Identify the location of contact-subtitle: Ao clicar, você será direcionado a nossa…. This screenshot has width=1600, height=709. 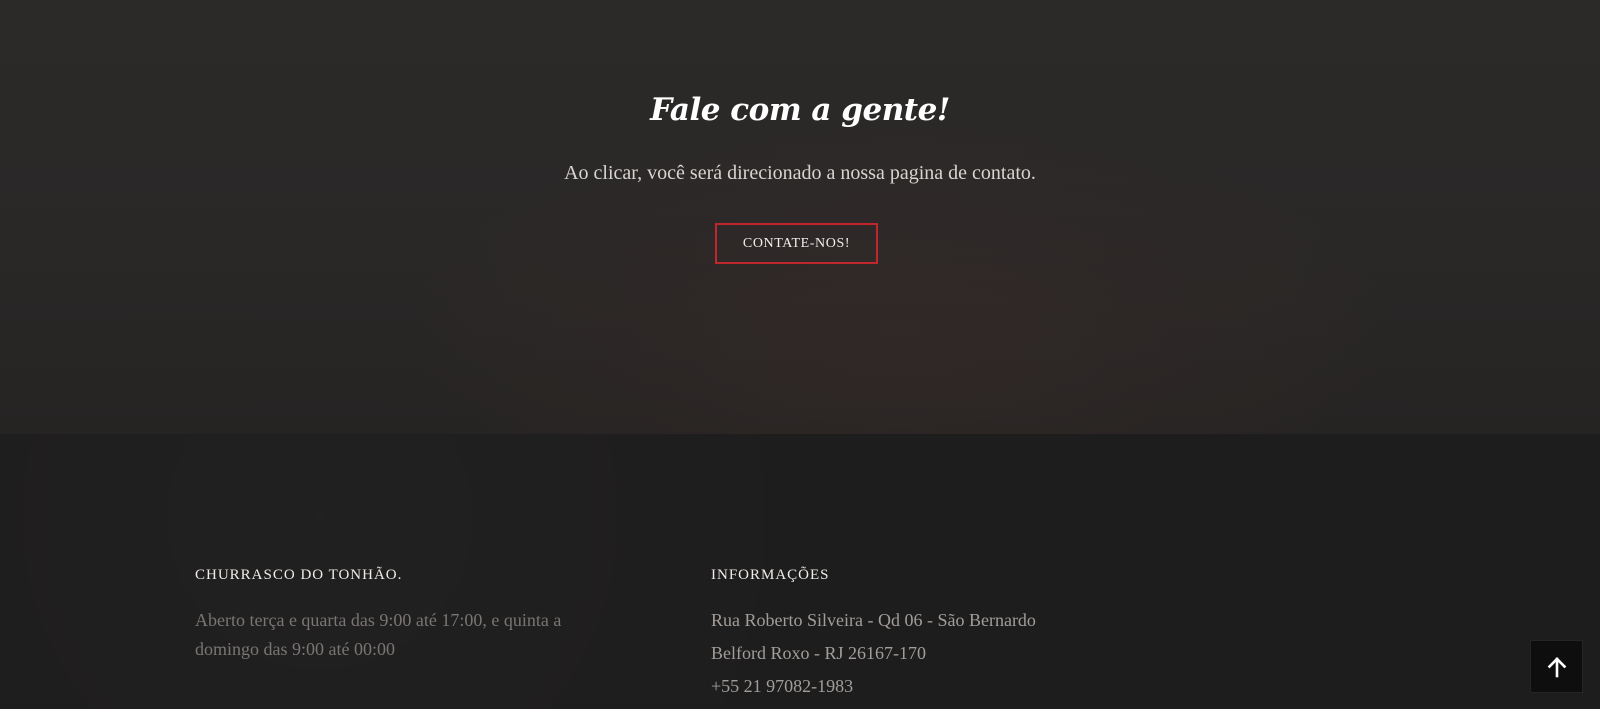
(800, 173).